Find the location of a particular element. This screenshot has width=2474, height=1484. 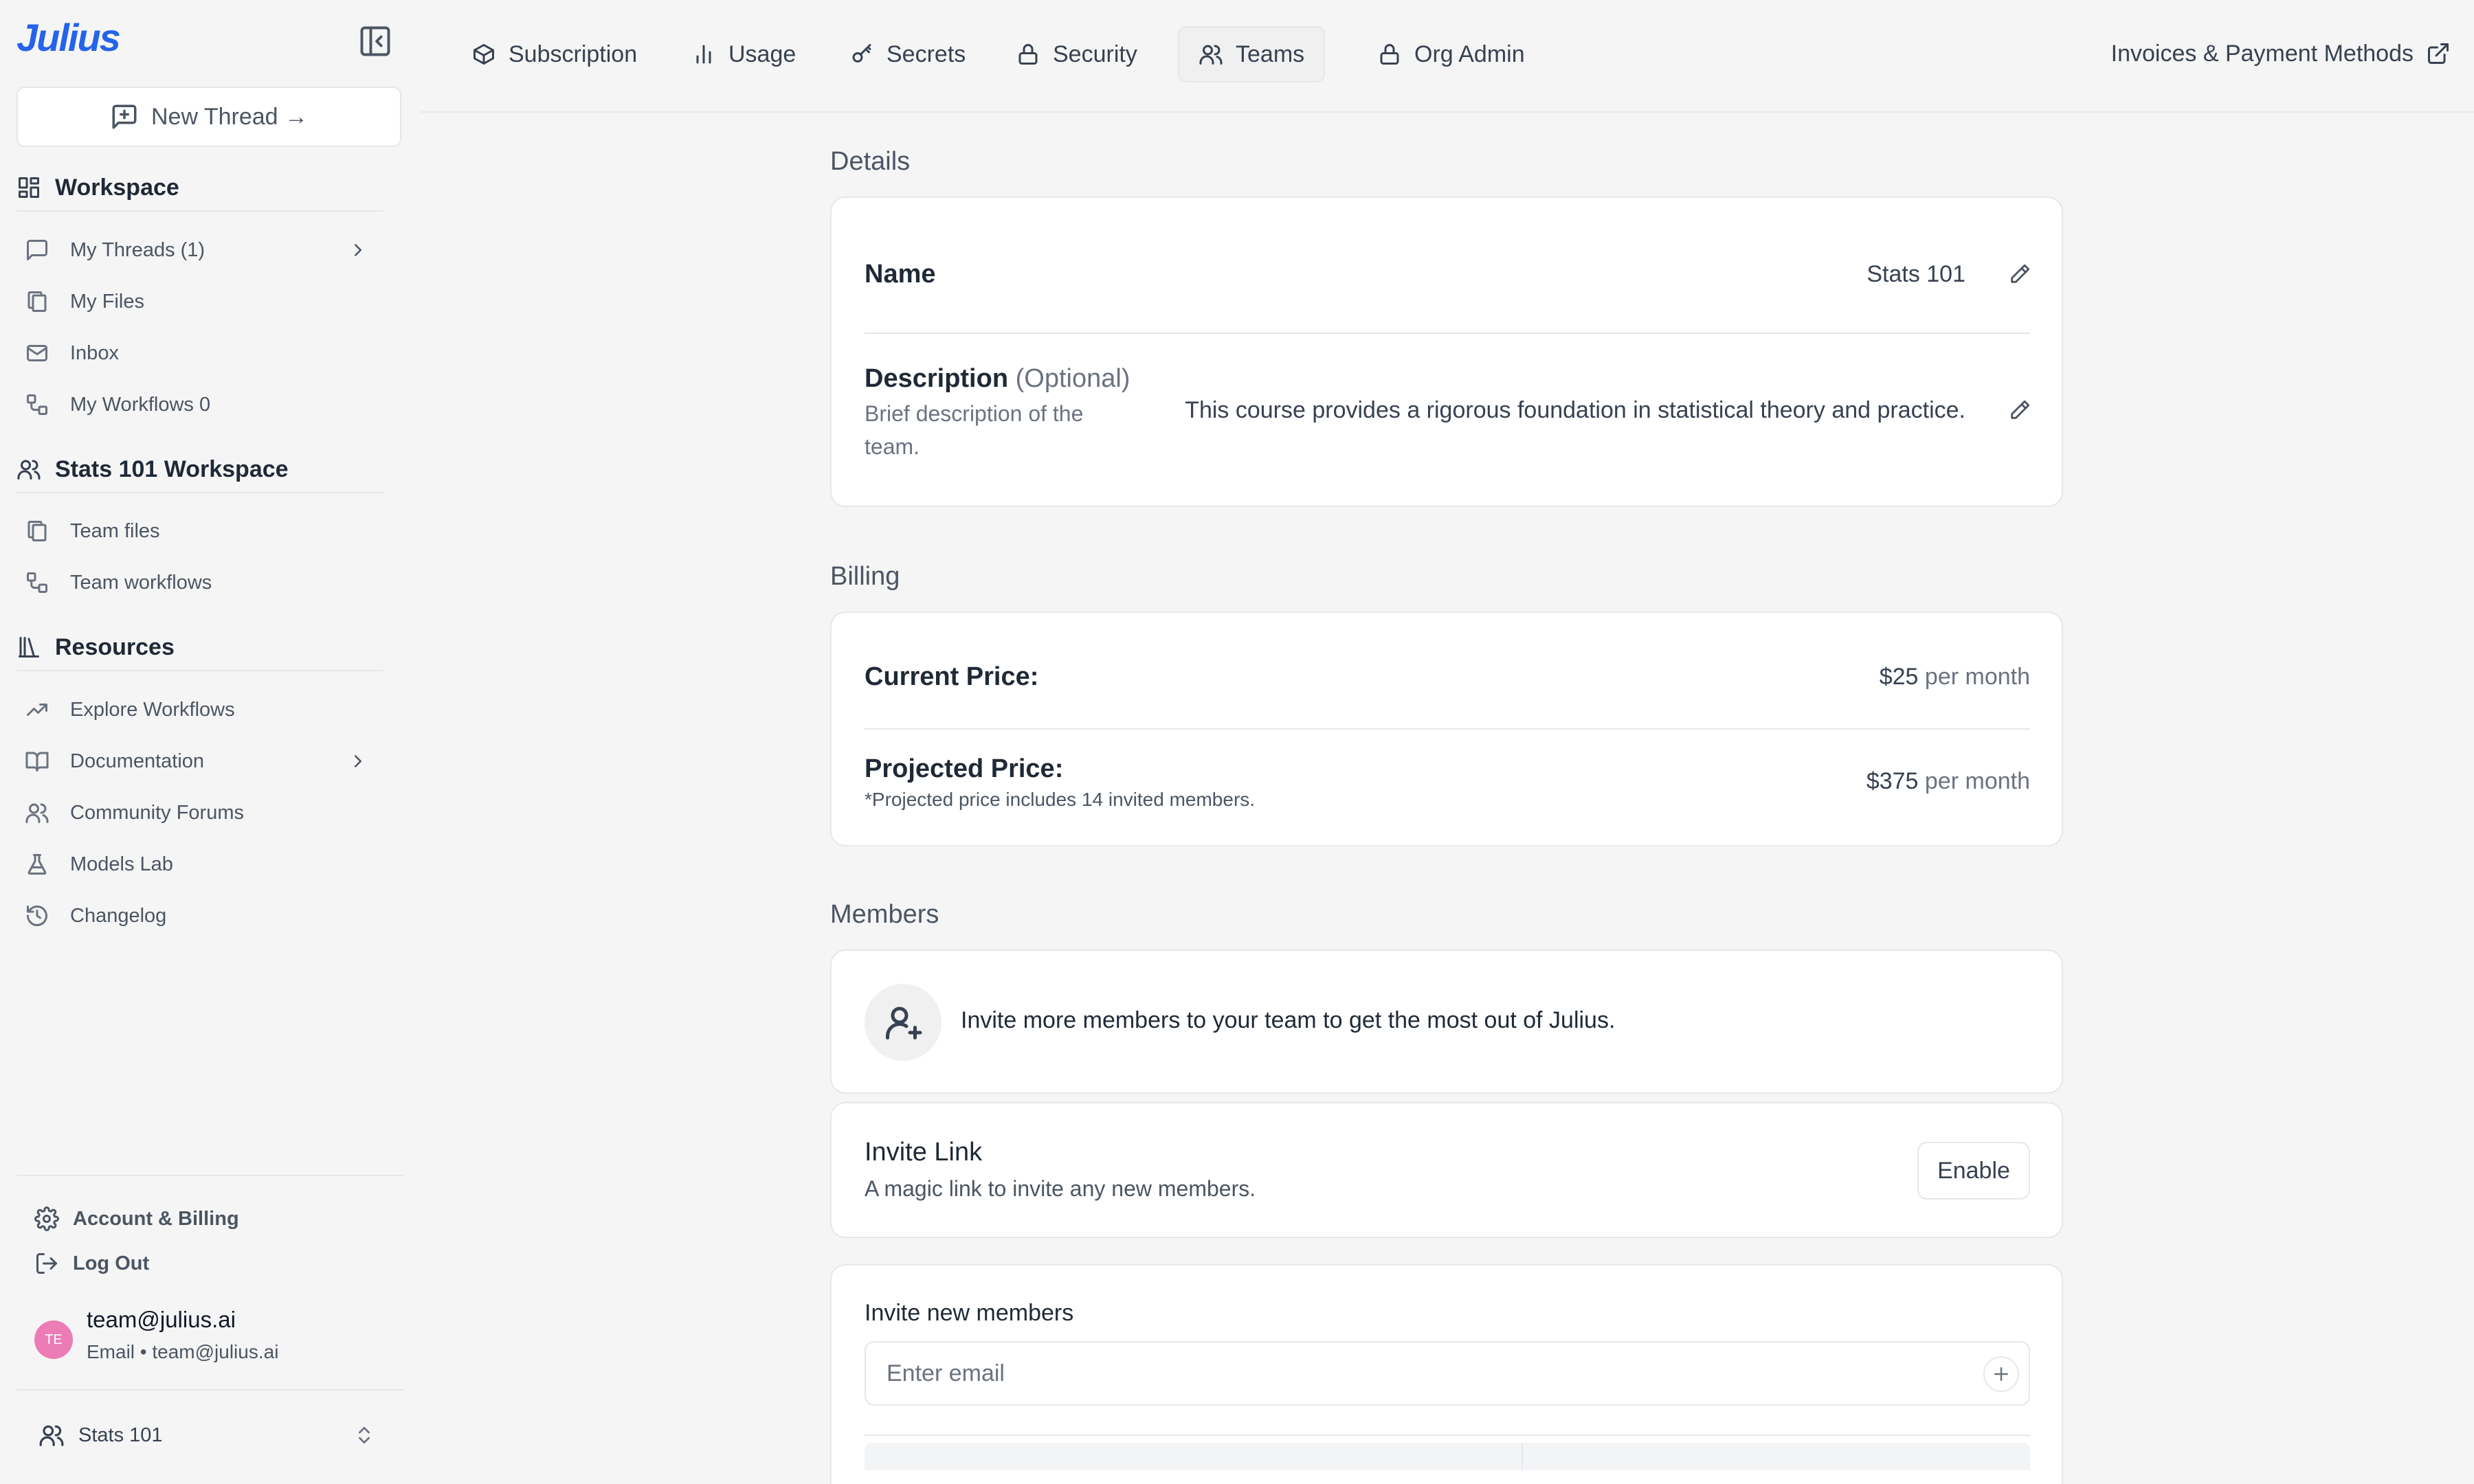

sidebar-item-my-workflows: My Workflows 0 is located at coordinates (196, 404).